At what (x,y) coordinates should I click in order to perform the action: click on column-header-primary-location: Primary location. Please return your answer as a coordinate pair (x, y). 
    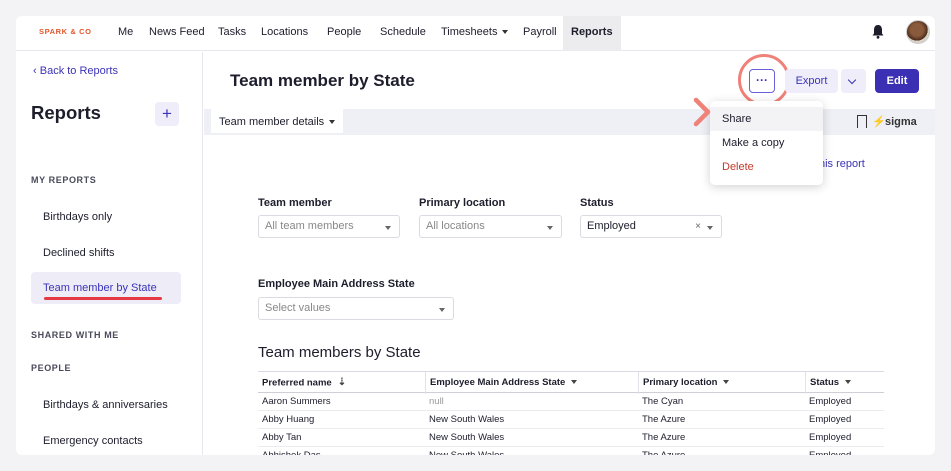
    Looking at the image, I should click on (721, 383).